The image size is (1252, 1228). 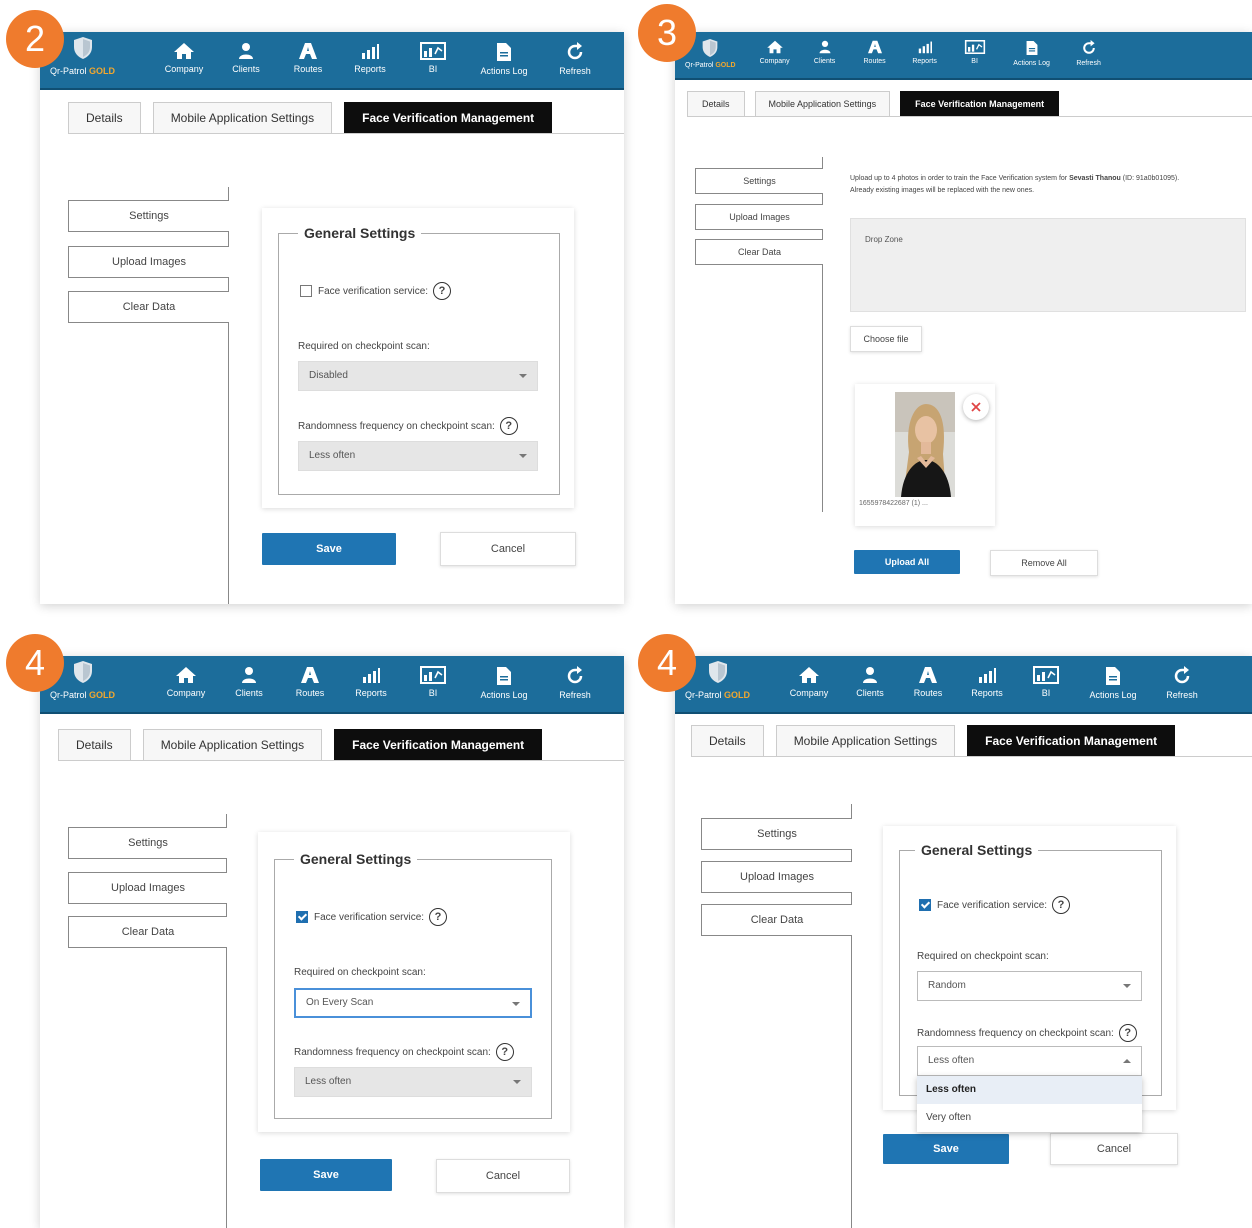 I want to click on required-scan-select: Random, so click(x=1029, y=986).